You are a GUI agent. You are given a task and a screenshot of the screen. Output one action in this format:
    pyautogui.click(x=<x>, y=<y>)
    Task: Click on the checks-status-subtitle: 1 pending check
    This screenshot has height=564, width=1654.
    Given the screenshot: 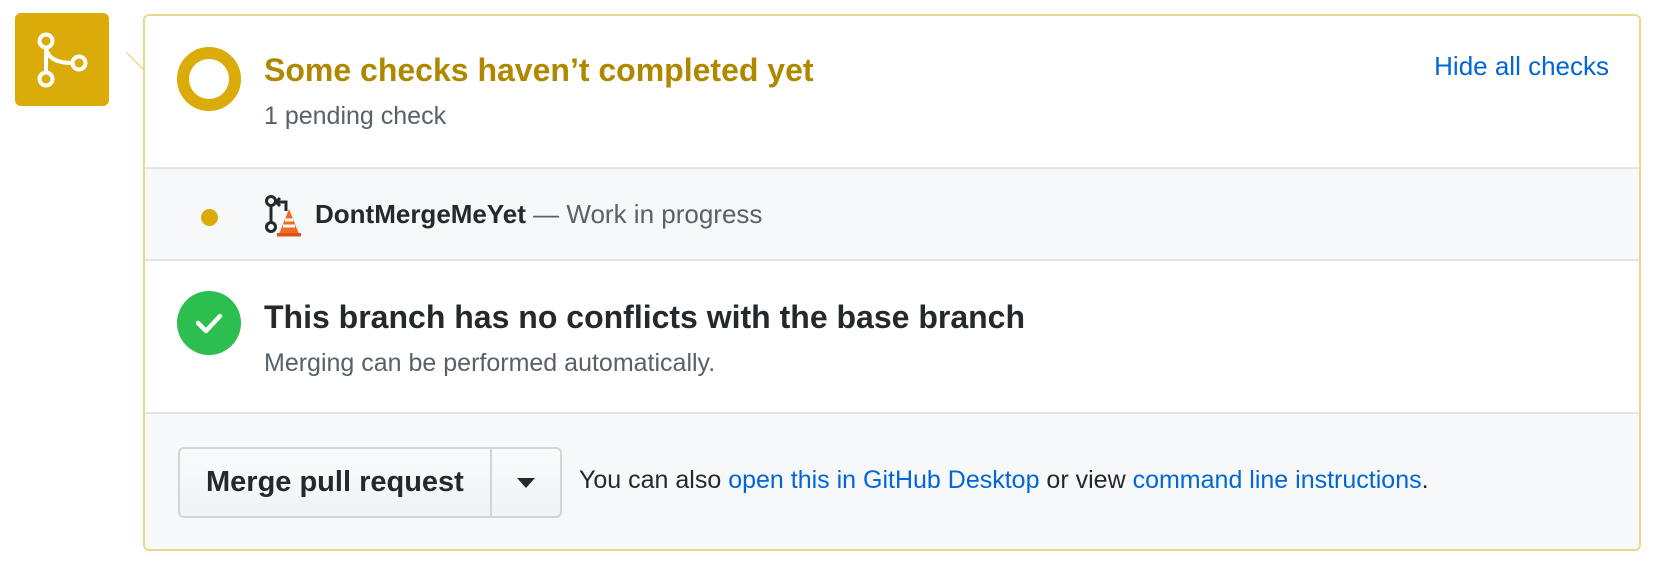 What is the action you would take?
    pyautogui.click(x=355, y=116)
    